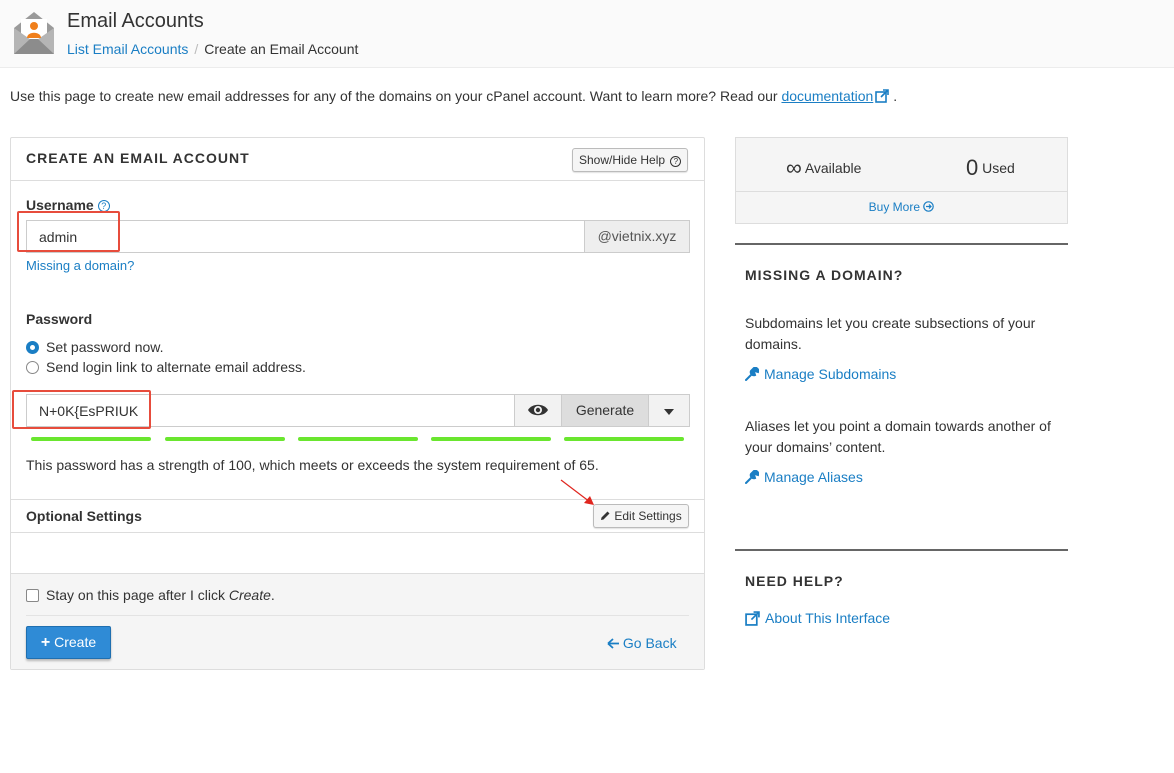 Image resolution: width=1174 pixels, height=773 pixels. Describe the element at coordinates (794, 581) in the screenshot. I see `need-help-title: NEED HELP?` at that location.